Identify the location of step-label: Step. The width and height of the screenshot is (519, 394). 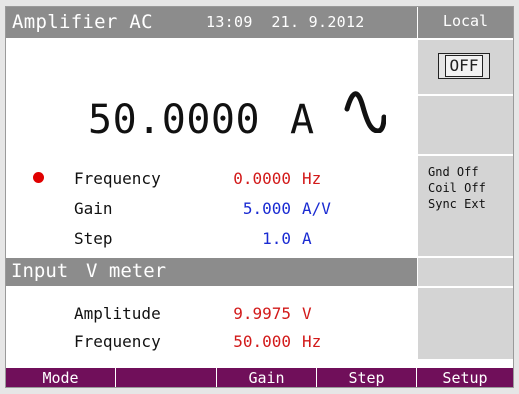
(93, 238).